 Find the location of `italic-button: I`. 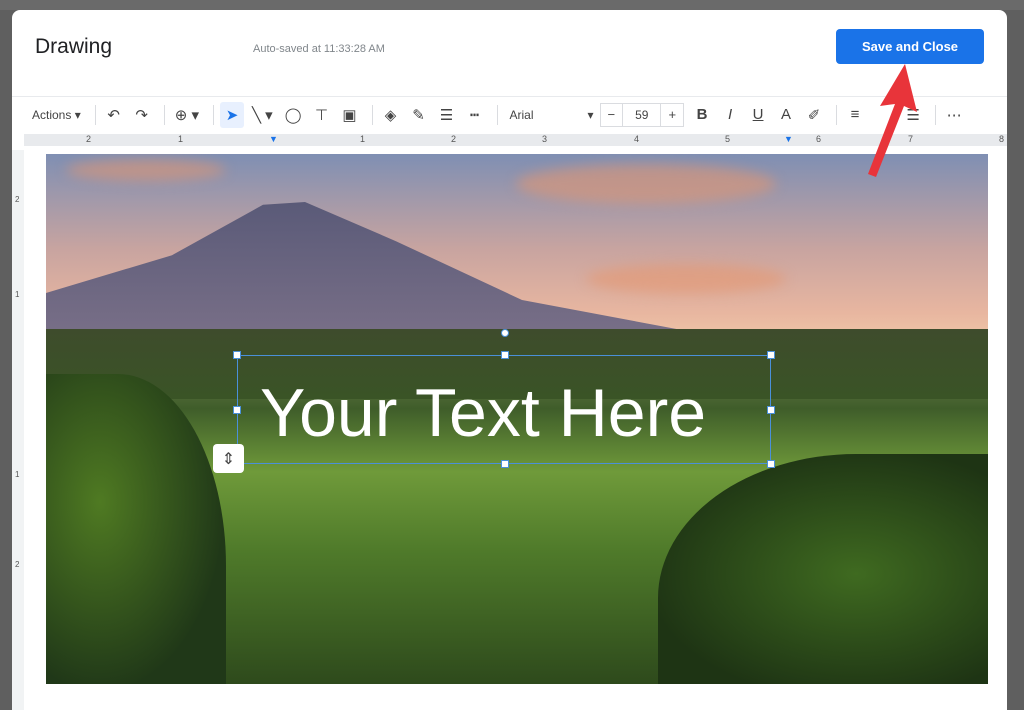

italic-button: I is located at coordinates (730, 115).